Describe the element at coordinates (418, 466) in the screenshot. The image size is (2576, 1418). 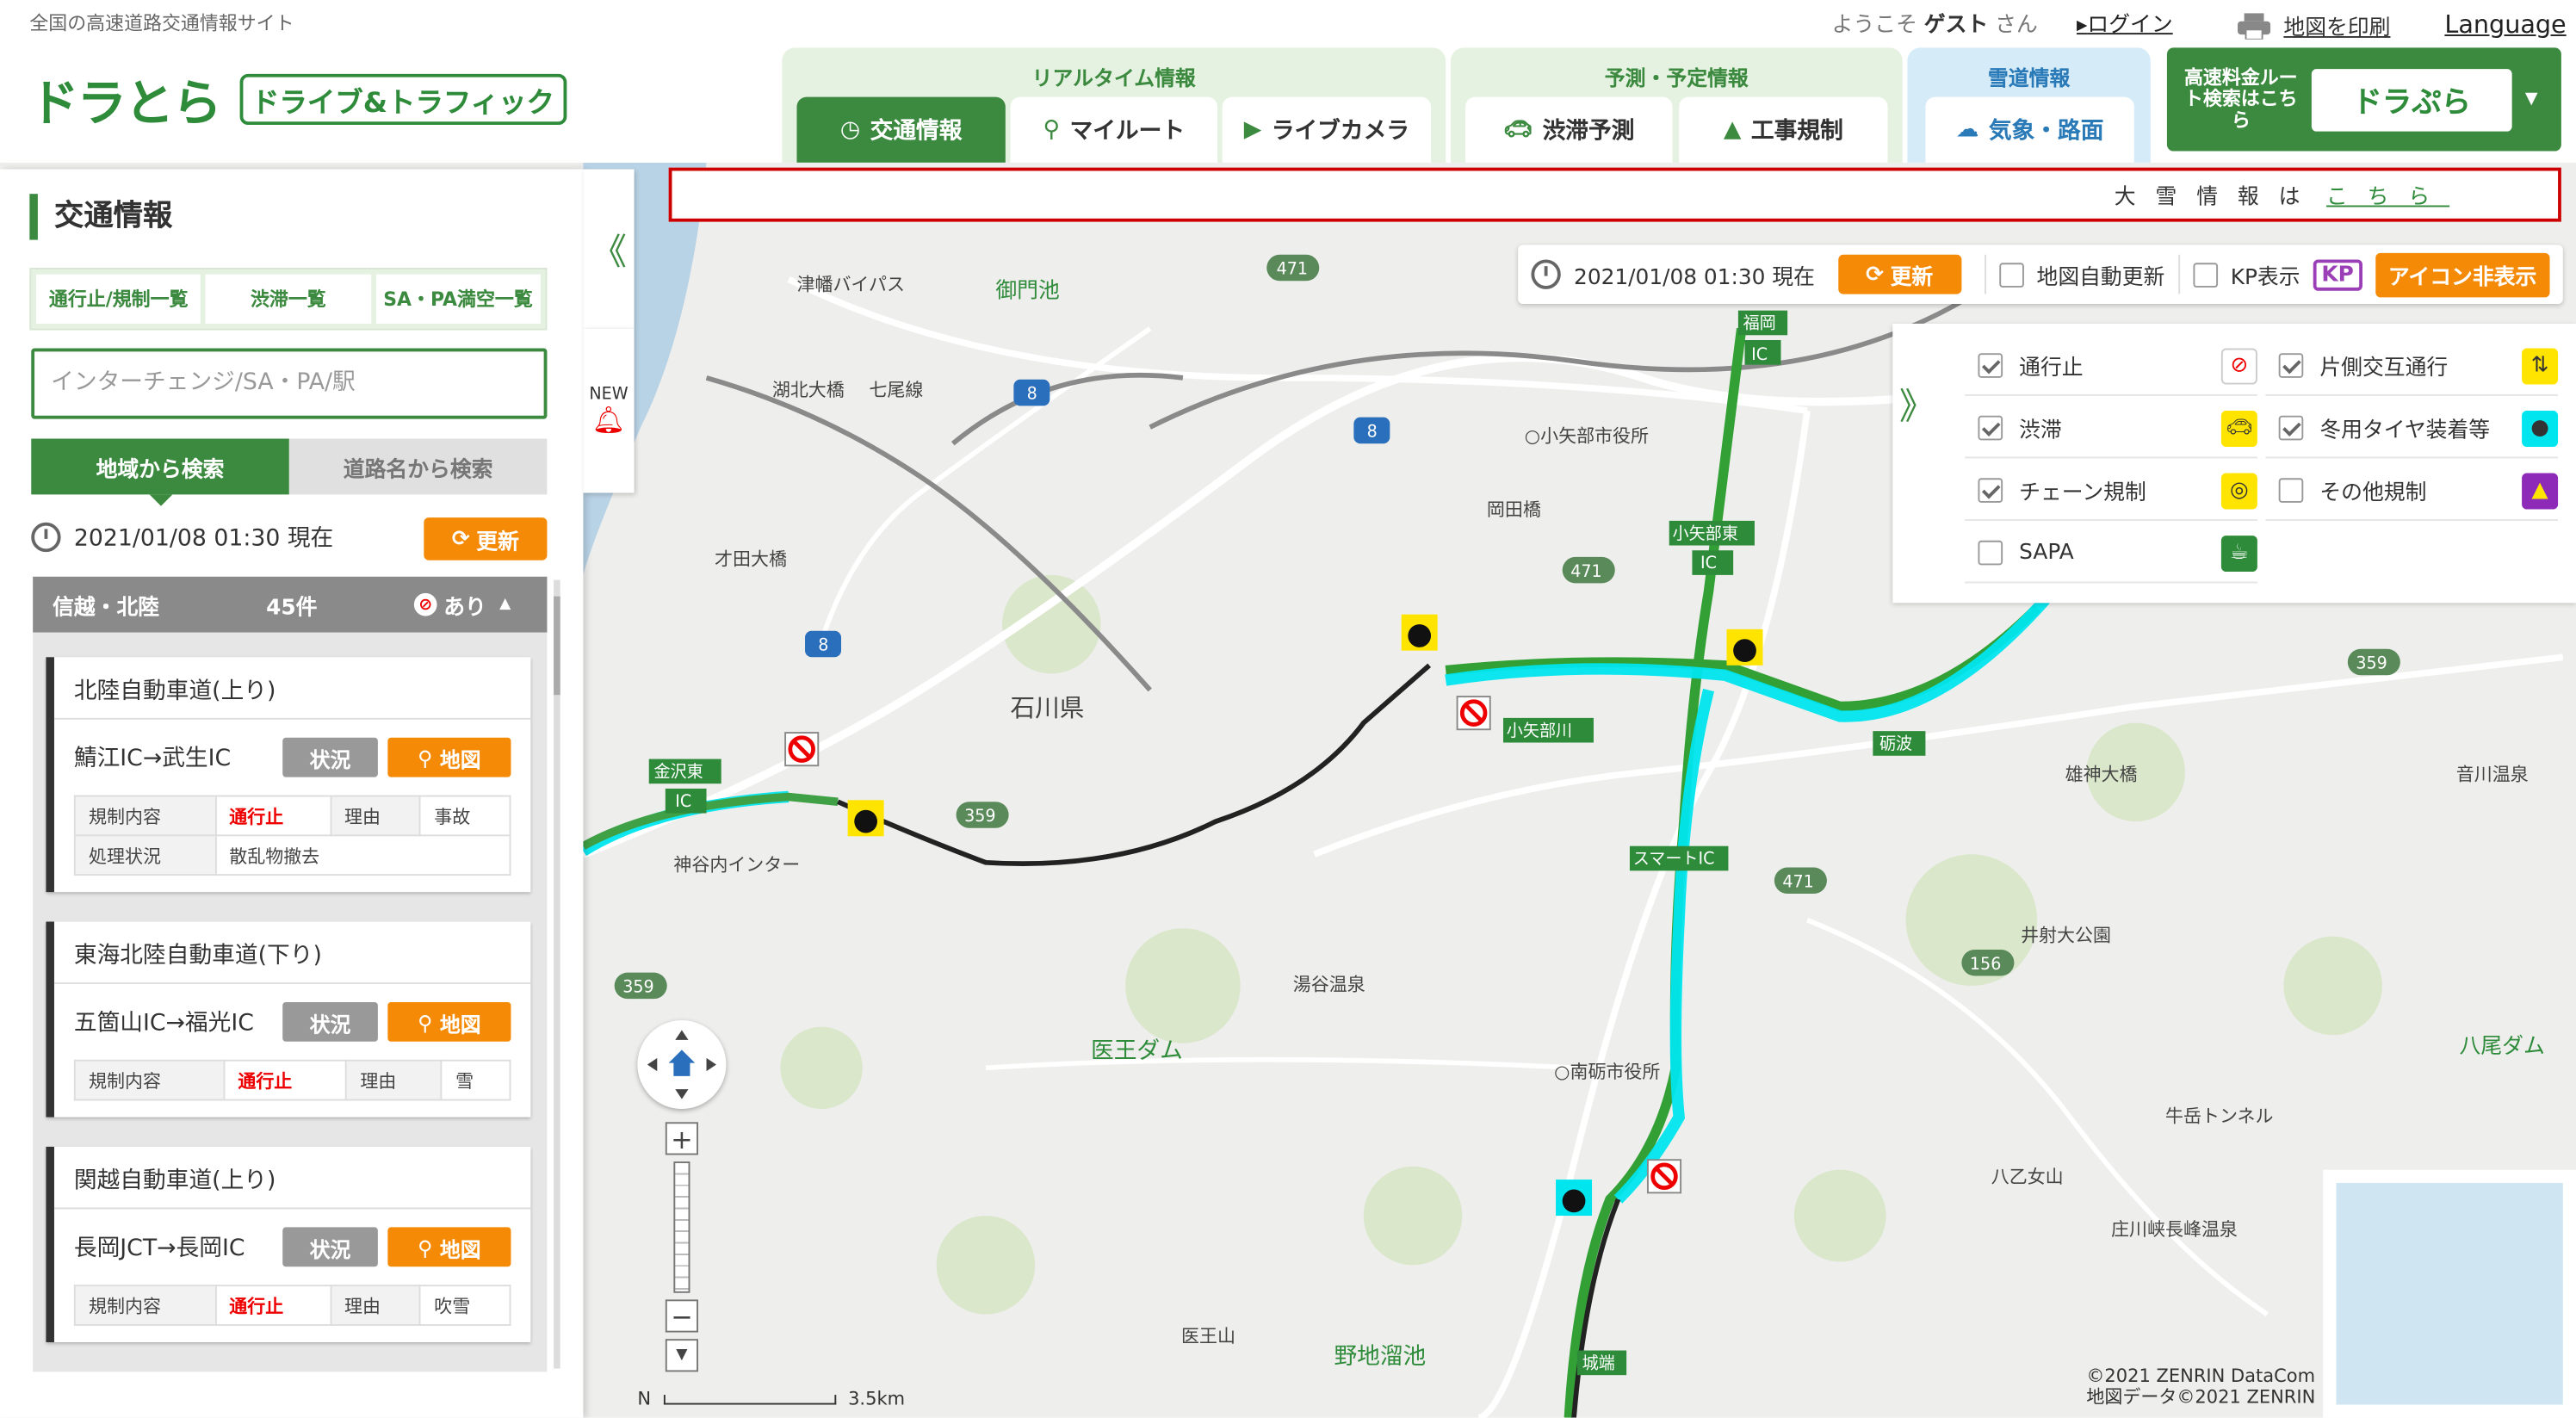
I see `tab-search-road: 道路名から検索` at that location.